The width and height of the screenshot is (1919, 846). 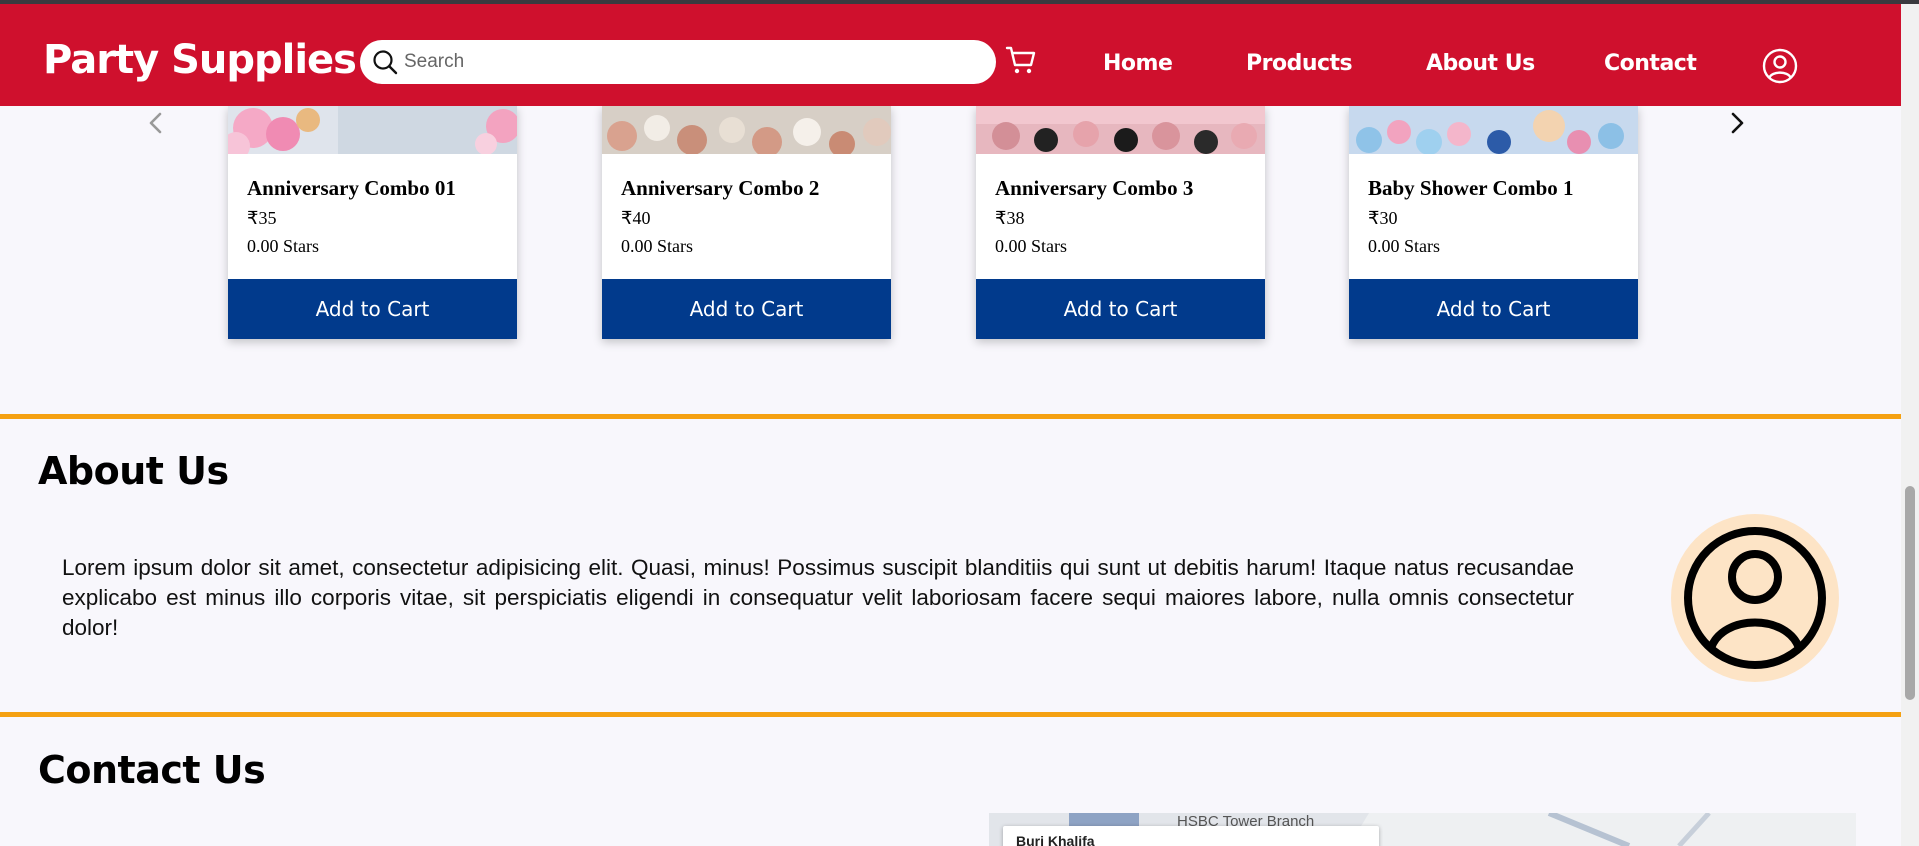 I want to click on about-avatar, so click(x=1755, y=598).